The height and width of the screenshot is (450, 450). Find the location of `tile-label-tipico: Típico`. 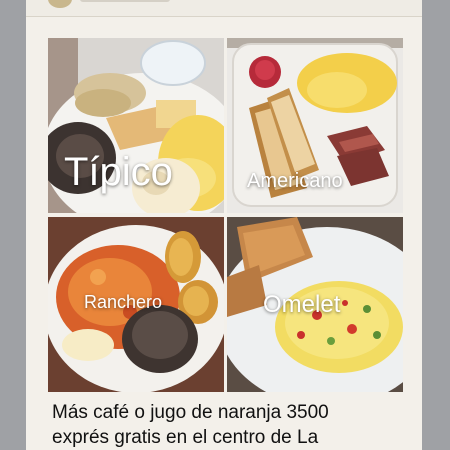

tile-label-tipico: Típico is located at coordinates (118, 172).